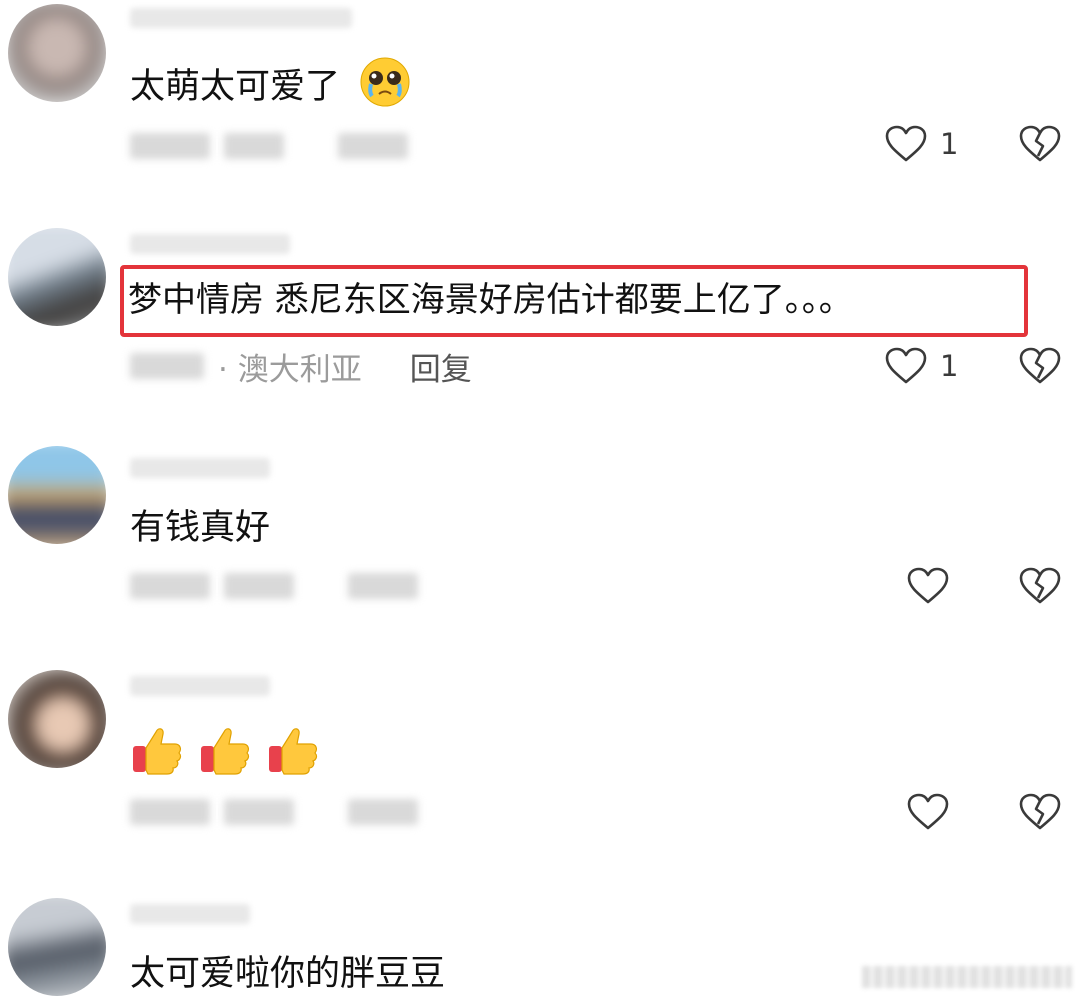 The width and height of the screenshot is (1080, 1006). What do you see at coordinates (385, 88) in the screenshot?
I see `pleading-face-emoji` at bounding box center [385, 88].